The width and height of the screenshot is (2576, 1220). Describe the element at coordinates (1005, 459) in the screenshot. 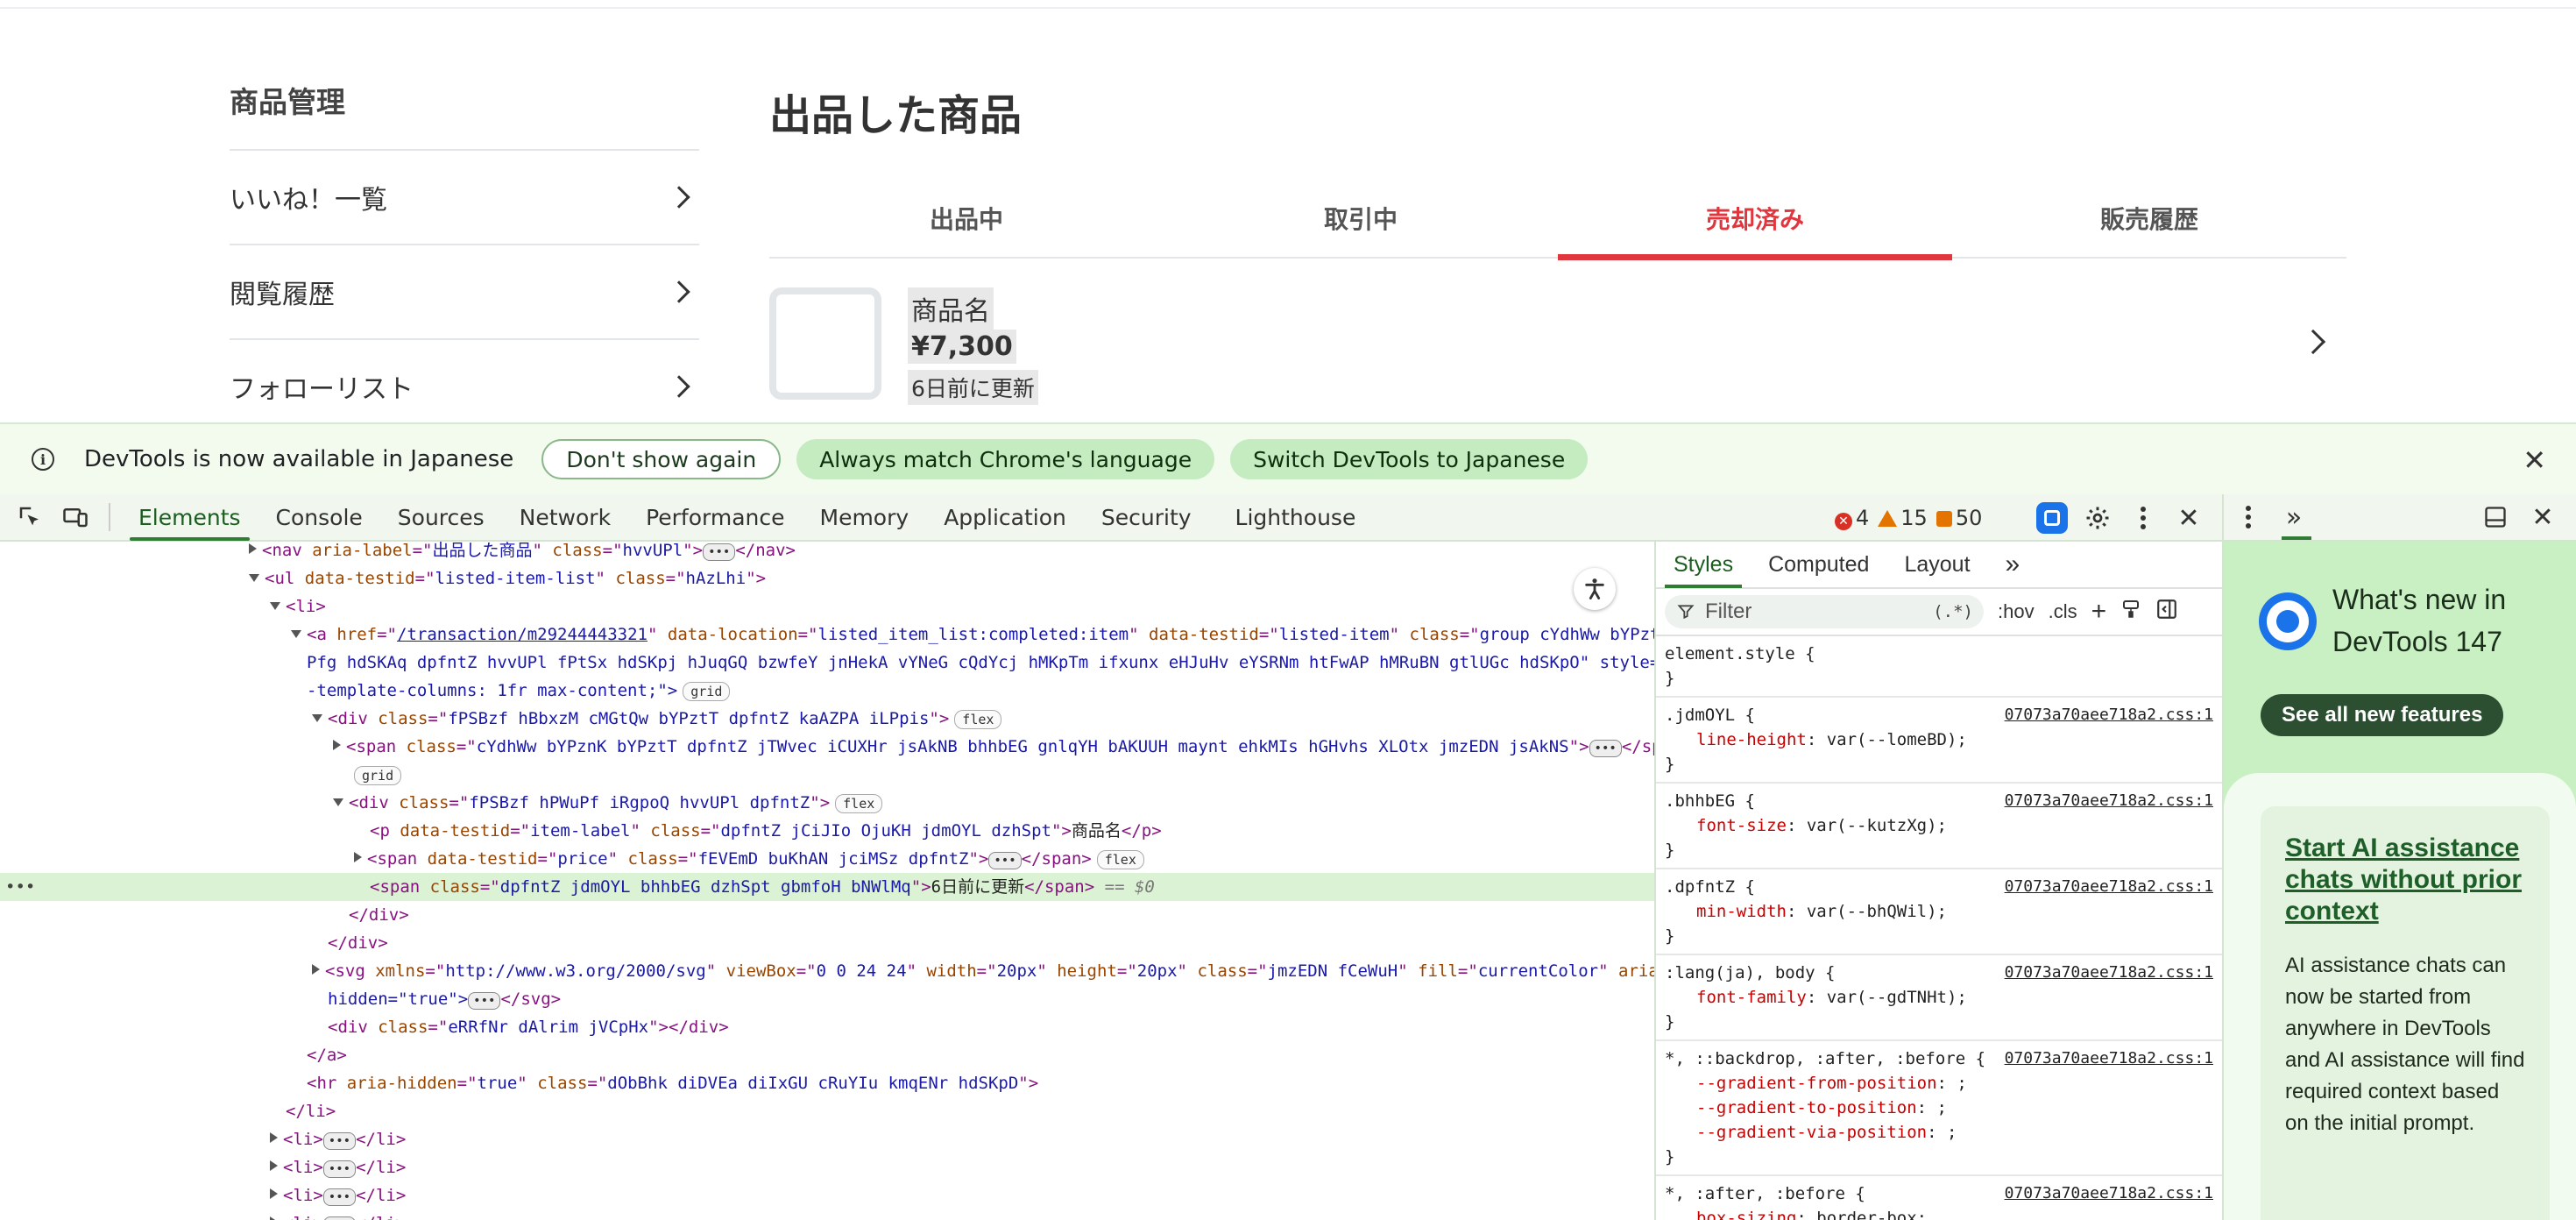

I see `match-language-button: Always match Chrome's language` at that location.